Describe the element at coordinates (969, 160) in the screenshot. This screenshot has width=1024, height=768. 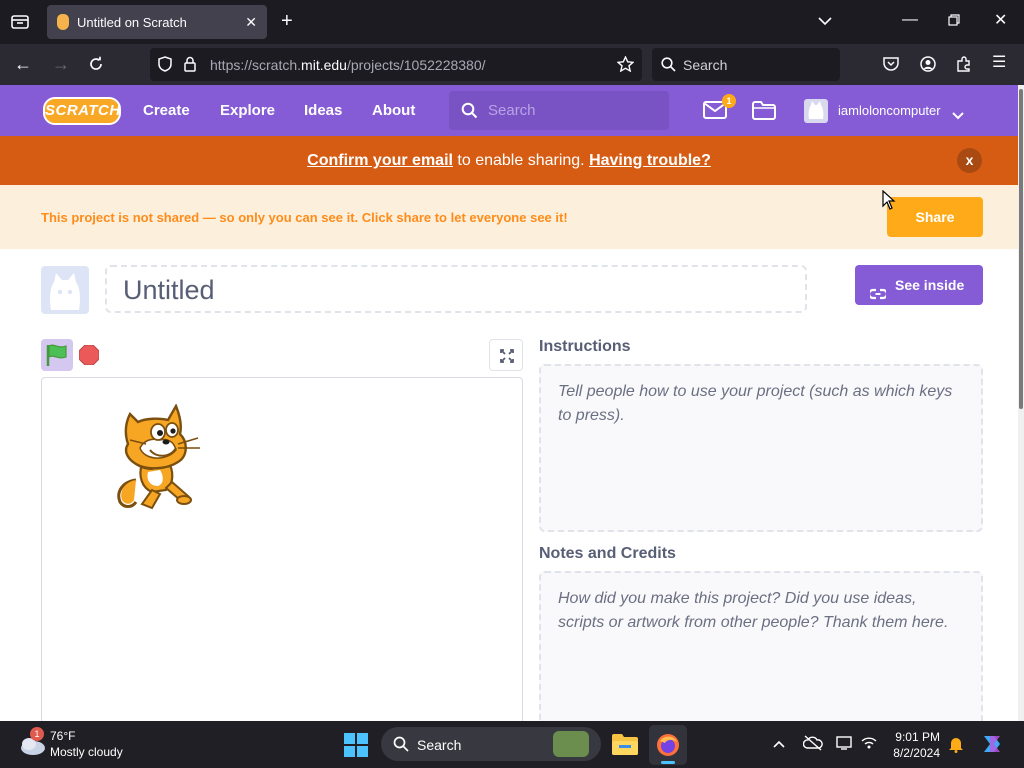
I see `close-banner-button: x` at that location.